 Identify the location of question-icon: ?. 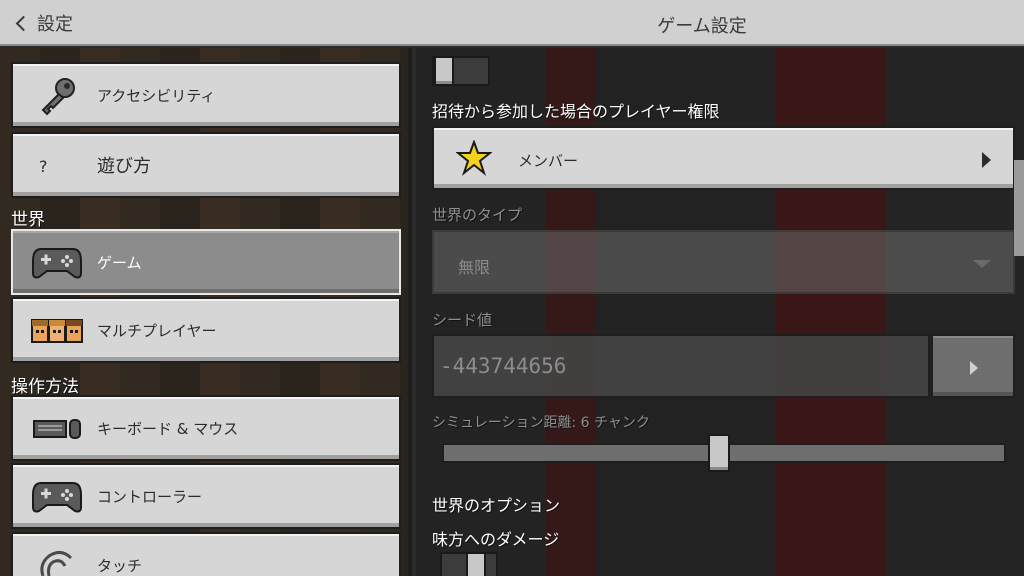
(43, 166).